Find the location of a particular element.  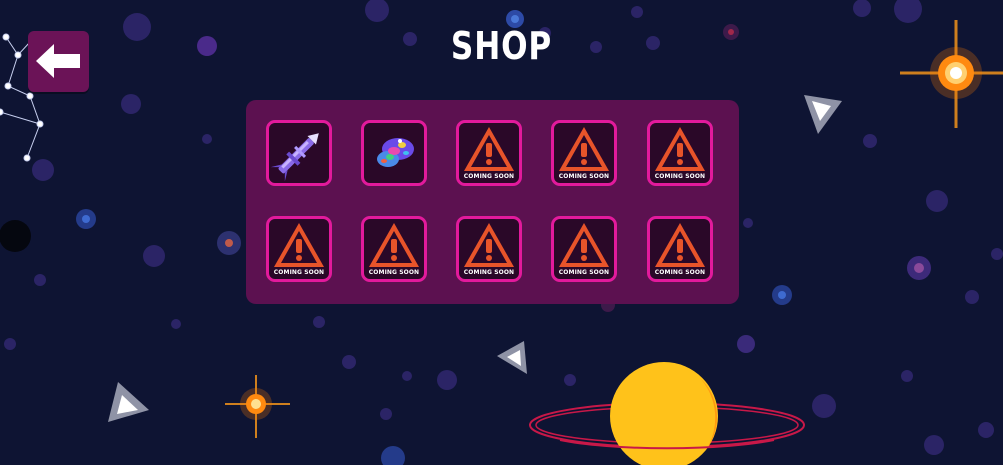

shop-item-missile is located at coordinates (299, 153).